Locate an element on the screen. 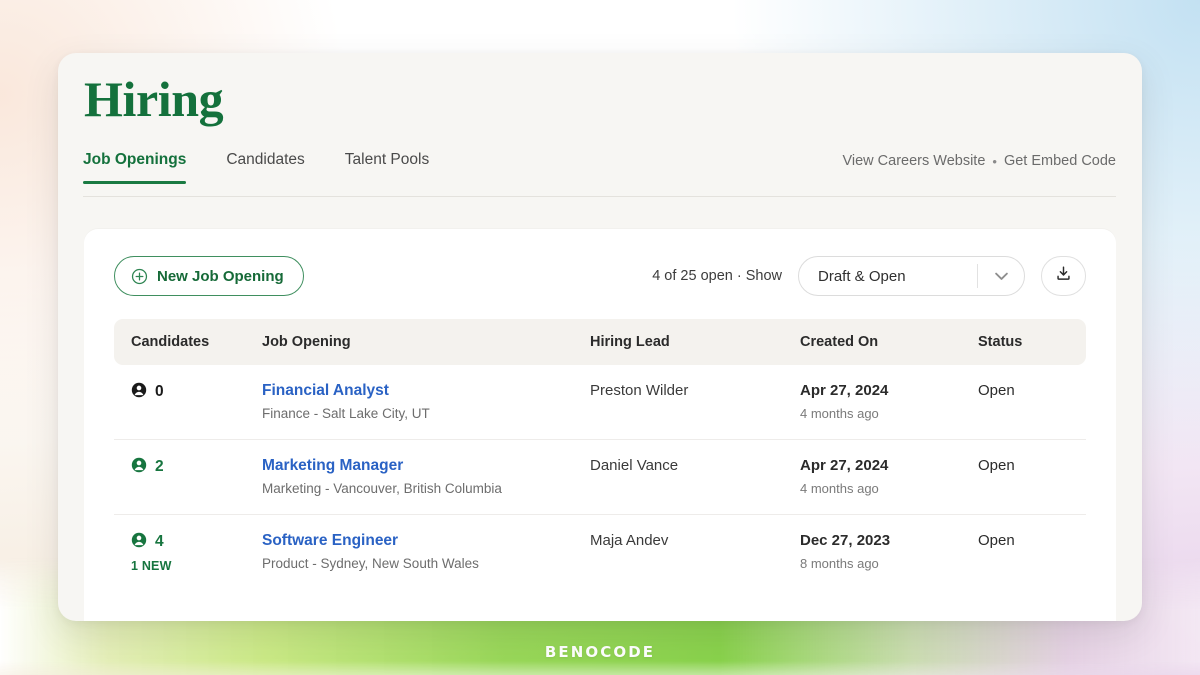 The height and width of the screenshot is (675, 1200). job-department-location: Product - Sydney, New South Wales is located at coordinates (370, 564).